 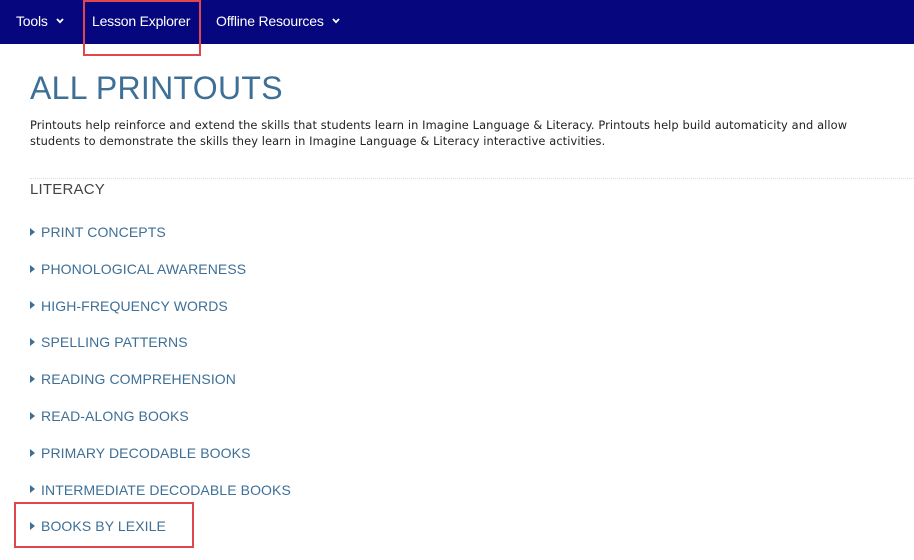 What do you see at coordinates (103, 526) in the screenshot?
I see `category-label: BOOKS BY LEXILE` at bounding box center [103, 526].